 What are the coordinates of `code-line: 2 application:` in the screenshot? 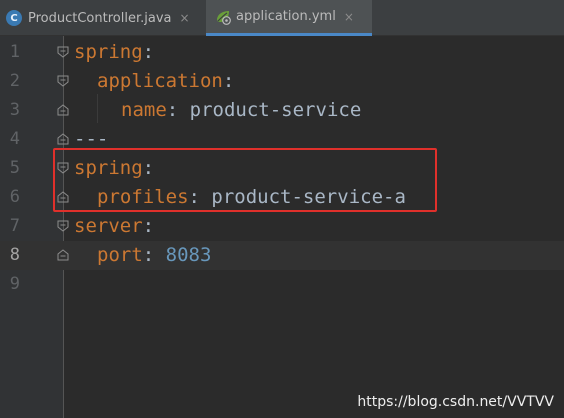 It's located at (282, 81).